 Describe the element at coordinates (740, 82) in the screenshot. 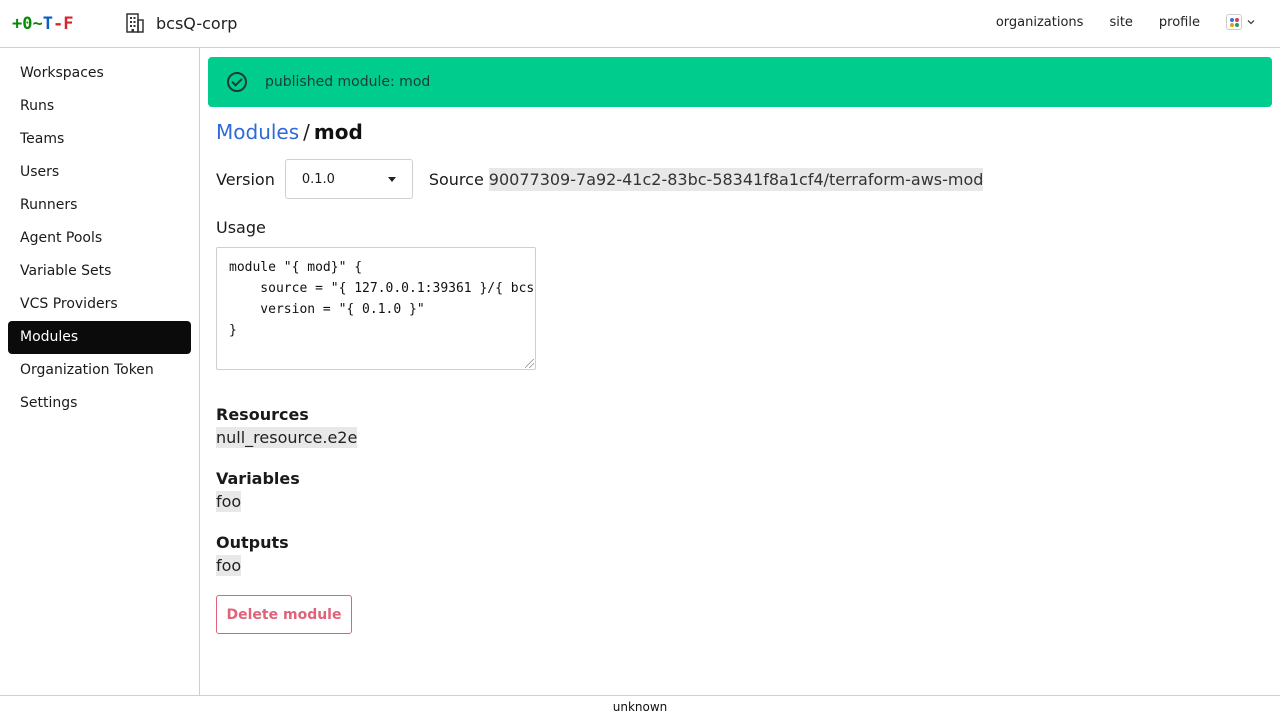

I see `success-flash-message: published module: mod` at that location.